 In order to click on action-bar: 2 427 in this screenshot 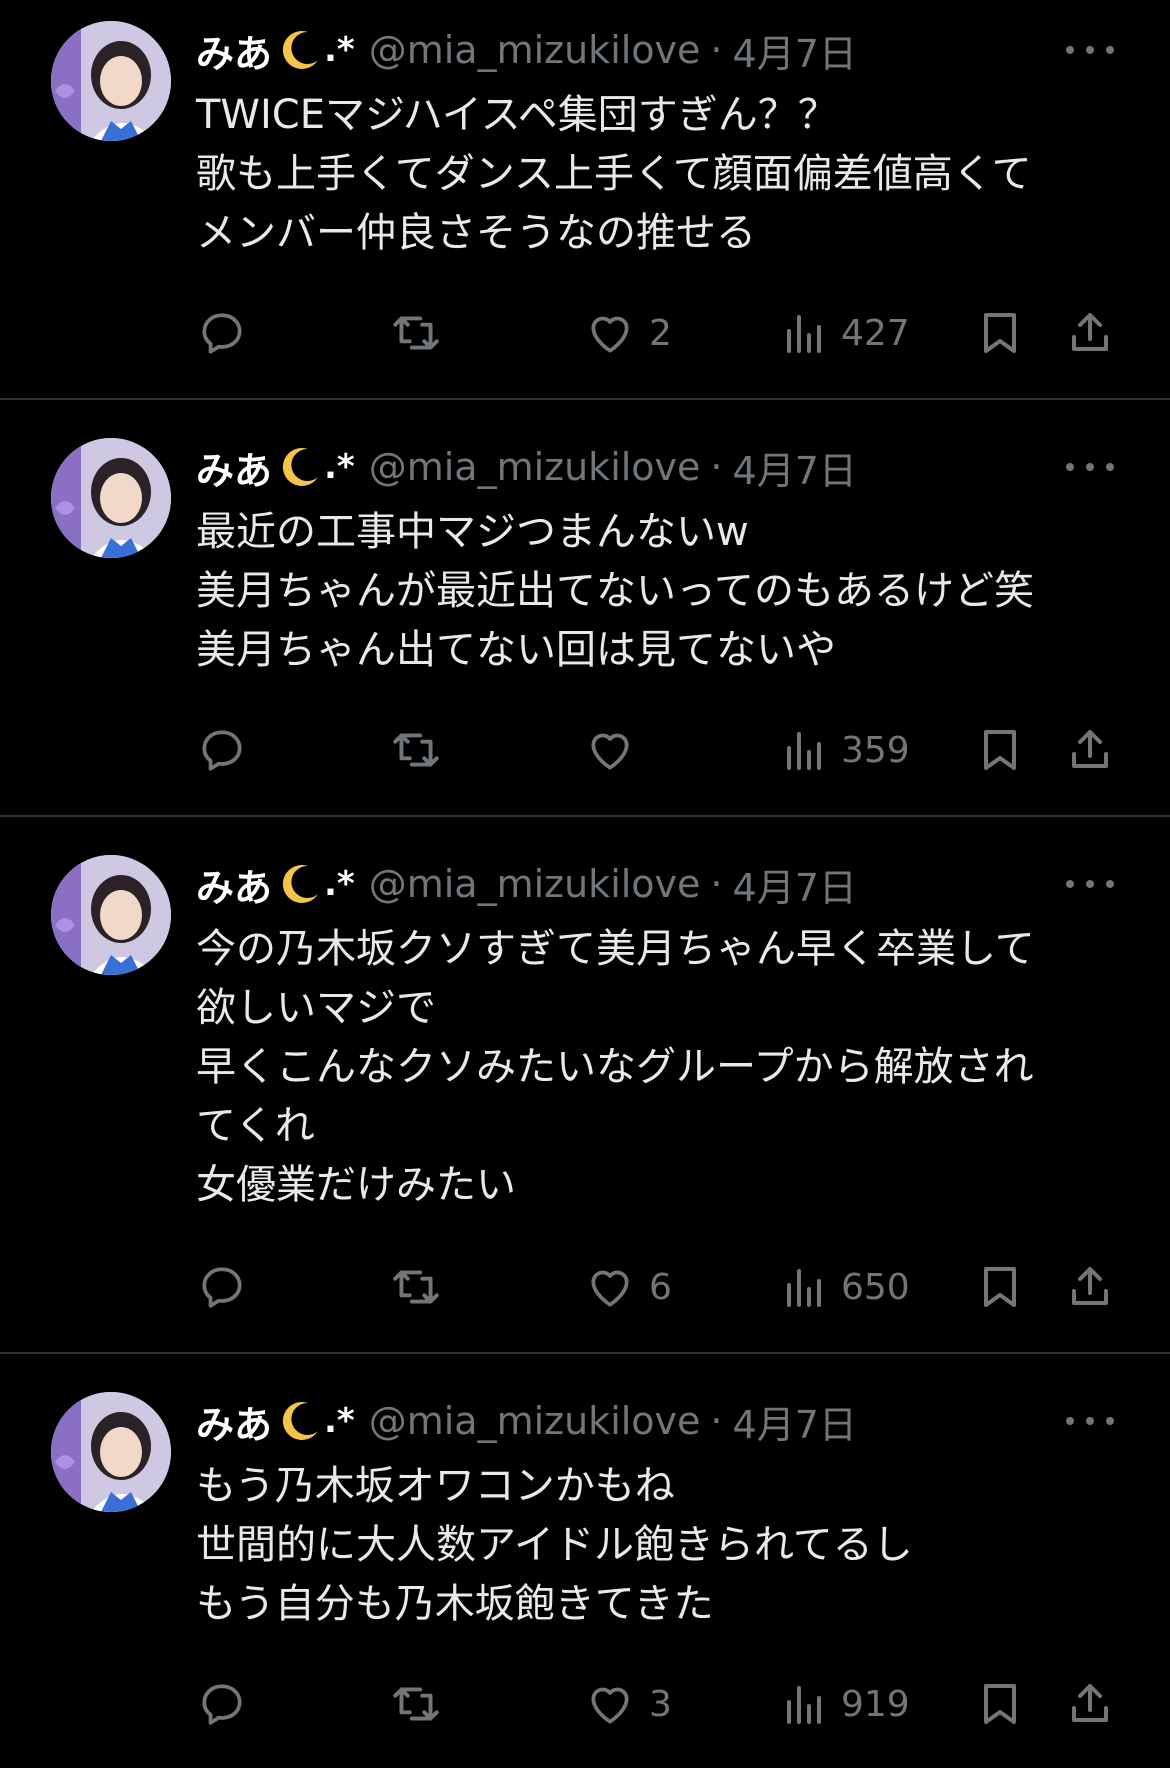, I will do `click(585, 333)`.